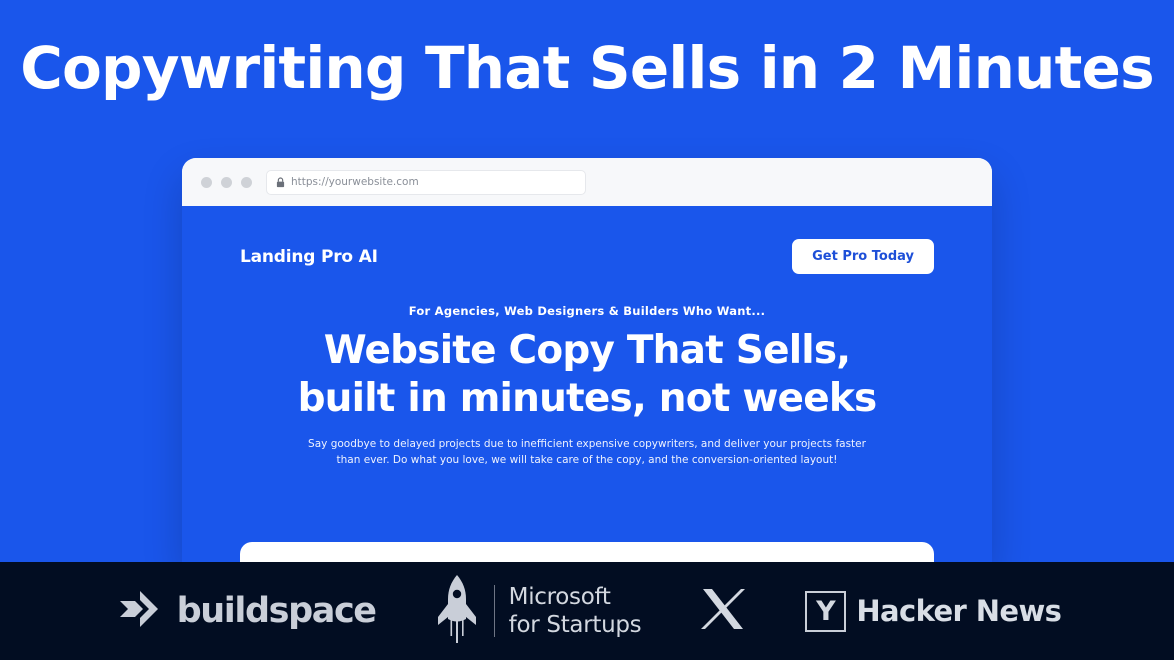  I want to click on hacker-news-wordmark: Hacker News, so click(959, 611).